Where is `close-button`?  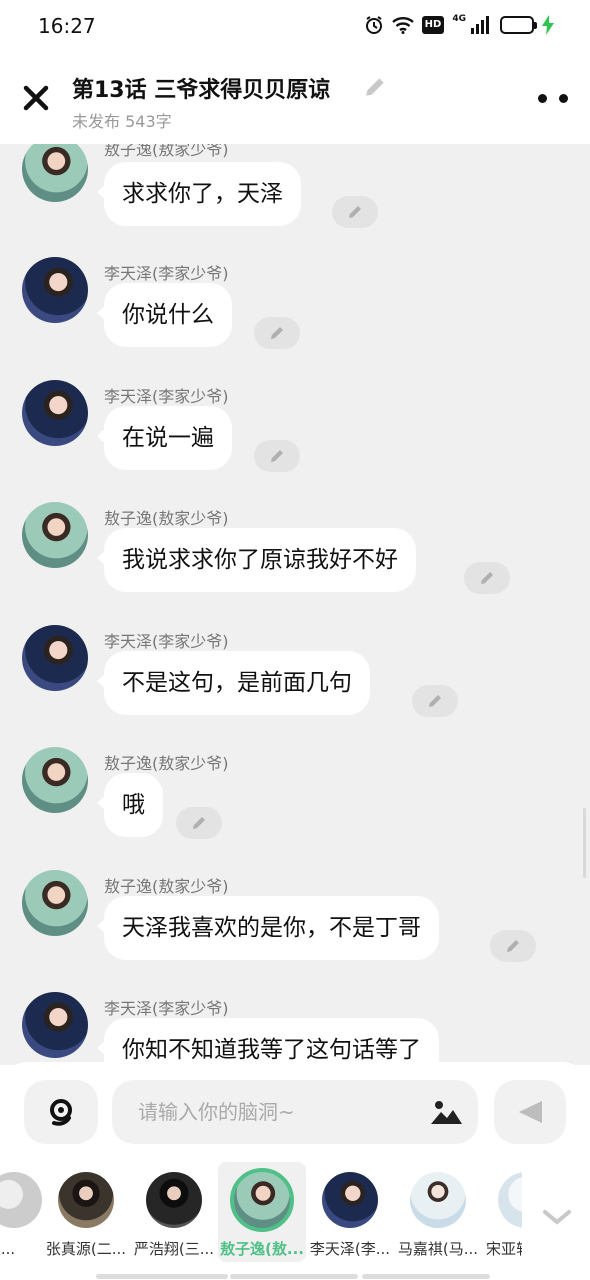 close-button is located at coordinates (36, 98).